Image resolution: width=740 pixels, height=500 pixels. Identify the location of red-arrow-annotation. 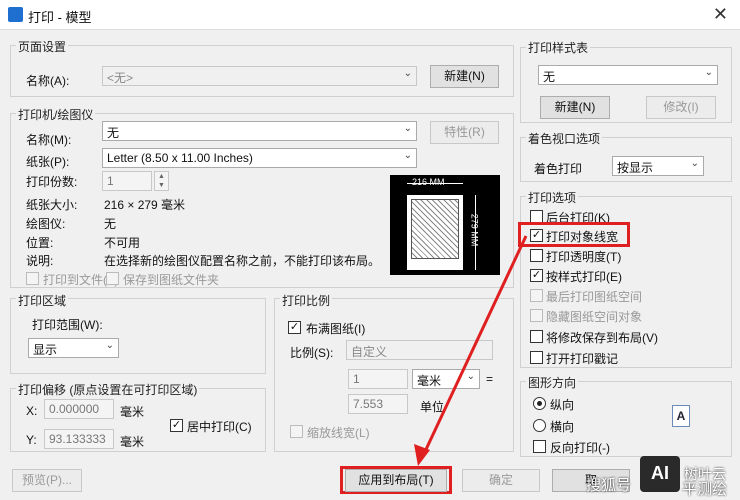
(471, 350).